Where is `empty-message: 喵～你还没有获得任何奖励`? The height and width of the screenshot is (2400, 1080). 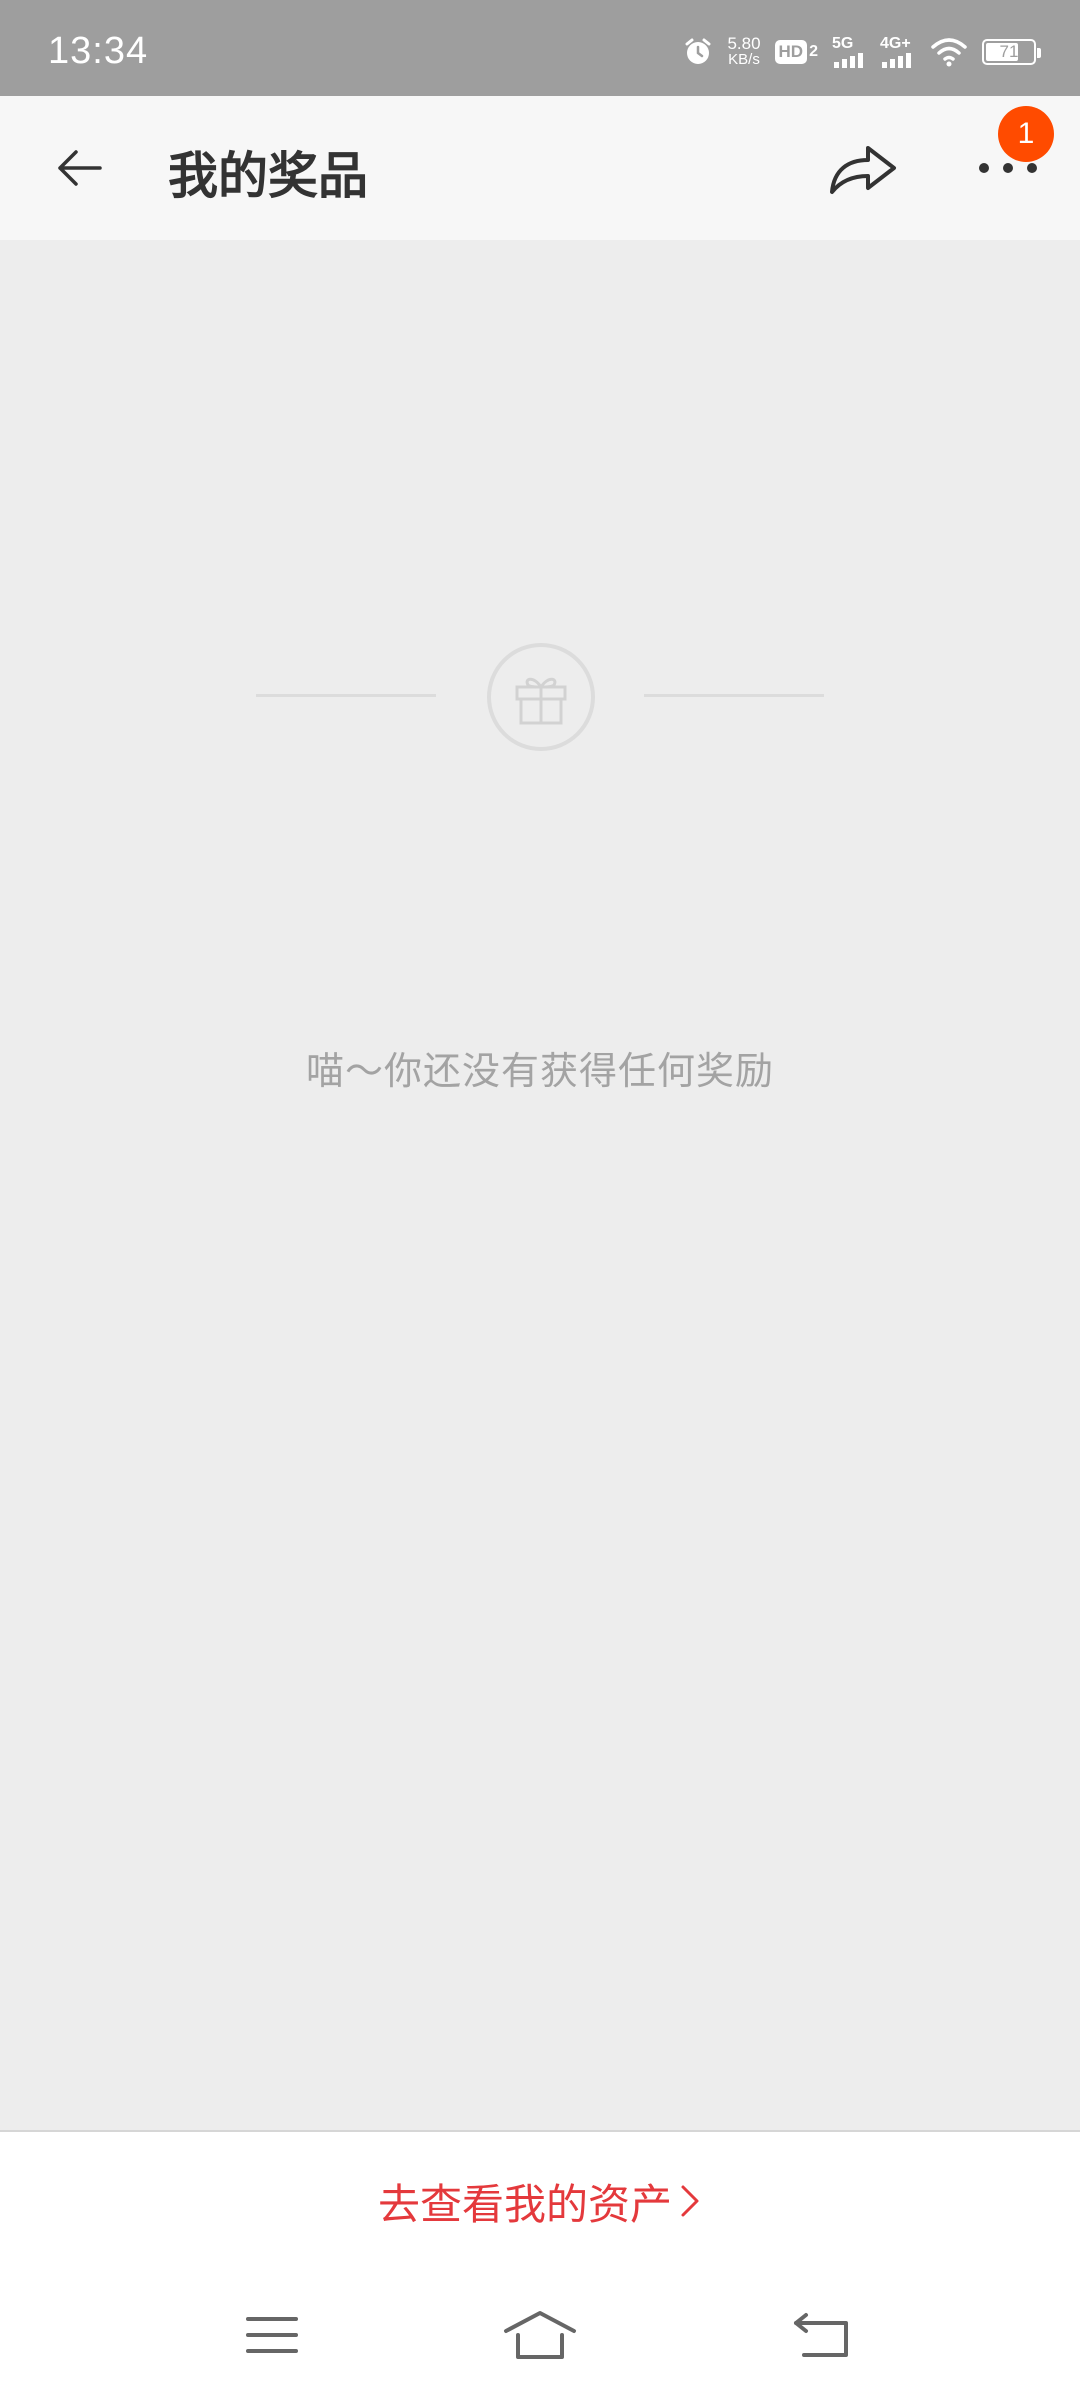
empty-message: 喵～你还没有获得任何奖励 is located at coordinates (539, 1071).